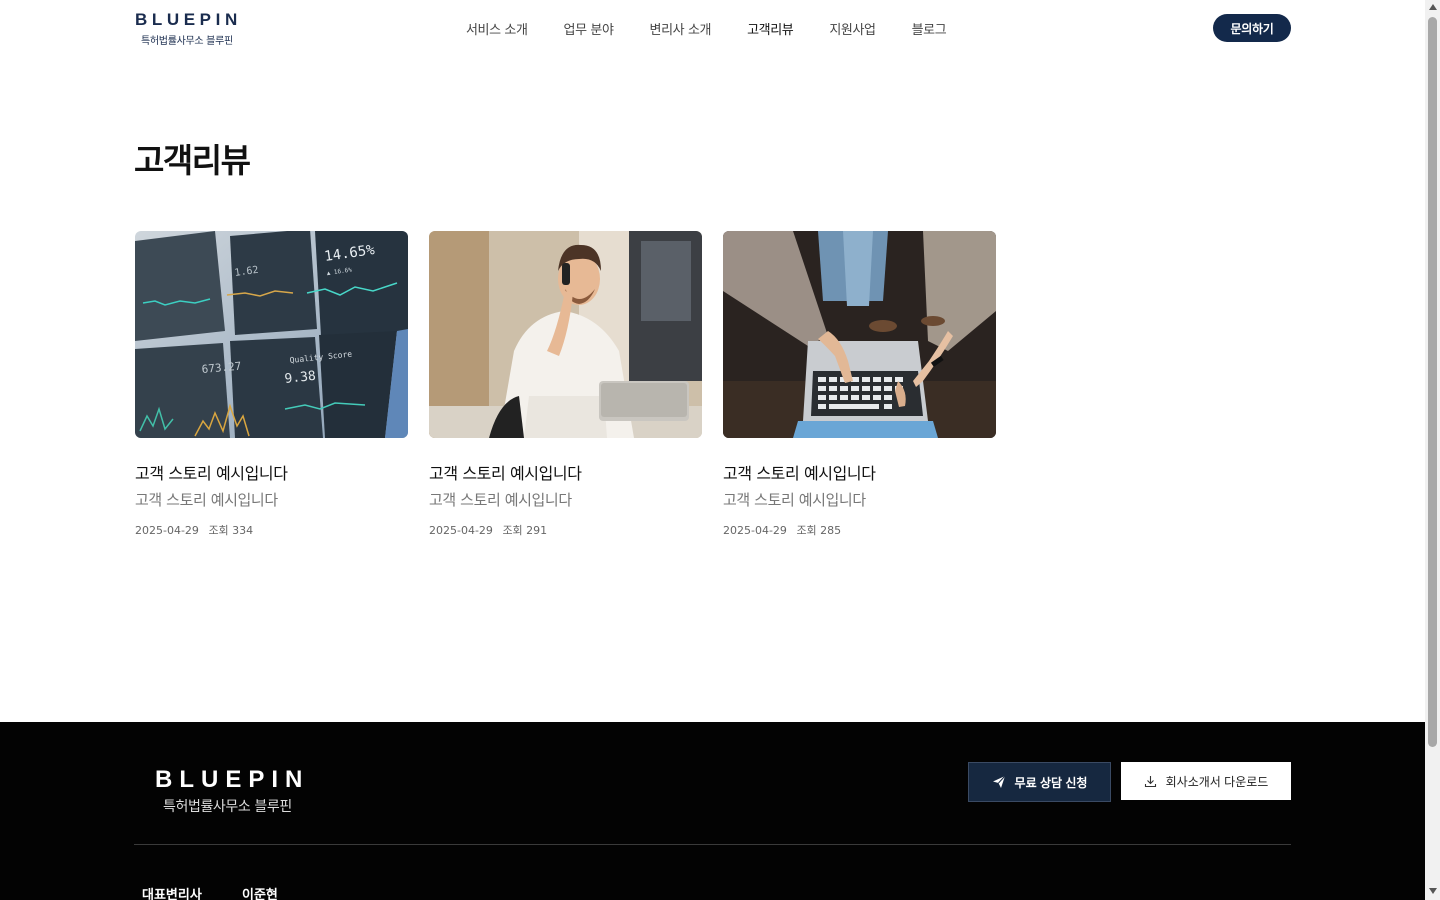  I want to click on nav-item-attorneys: 변리사 소개, so click(681, 28).